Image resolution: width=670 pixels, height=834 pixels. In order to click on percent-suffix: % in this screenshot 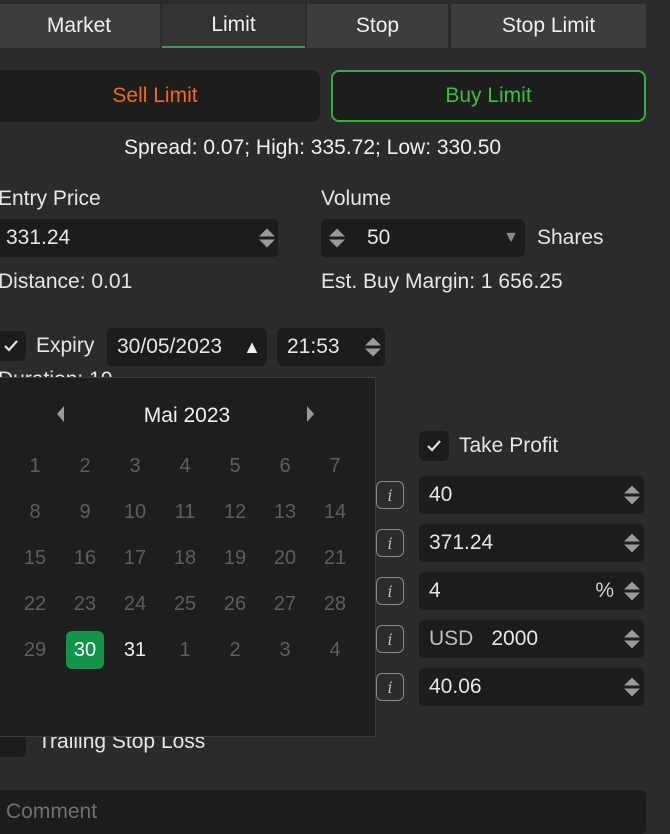, I will do `click(604, 590)`.